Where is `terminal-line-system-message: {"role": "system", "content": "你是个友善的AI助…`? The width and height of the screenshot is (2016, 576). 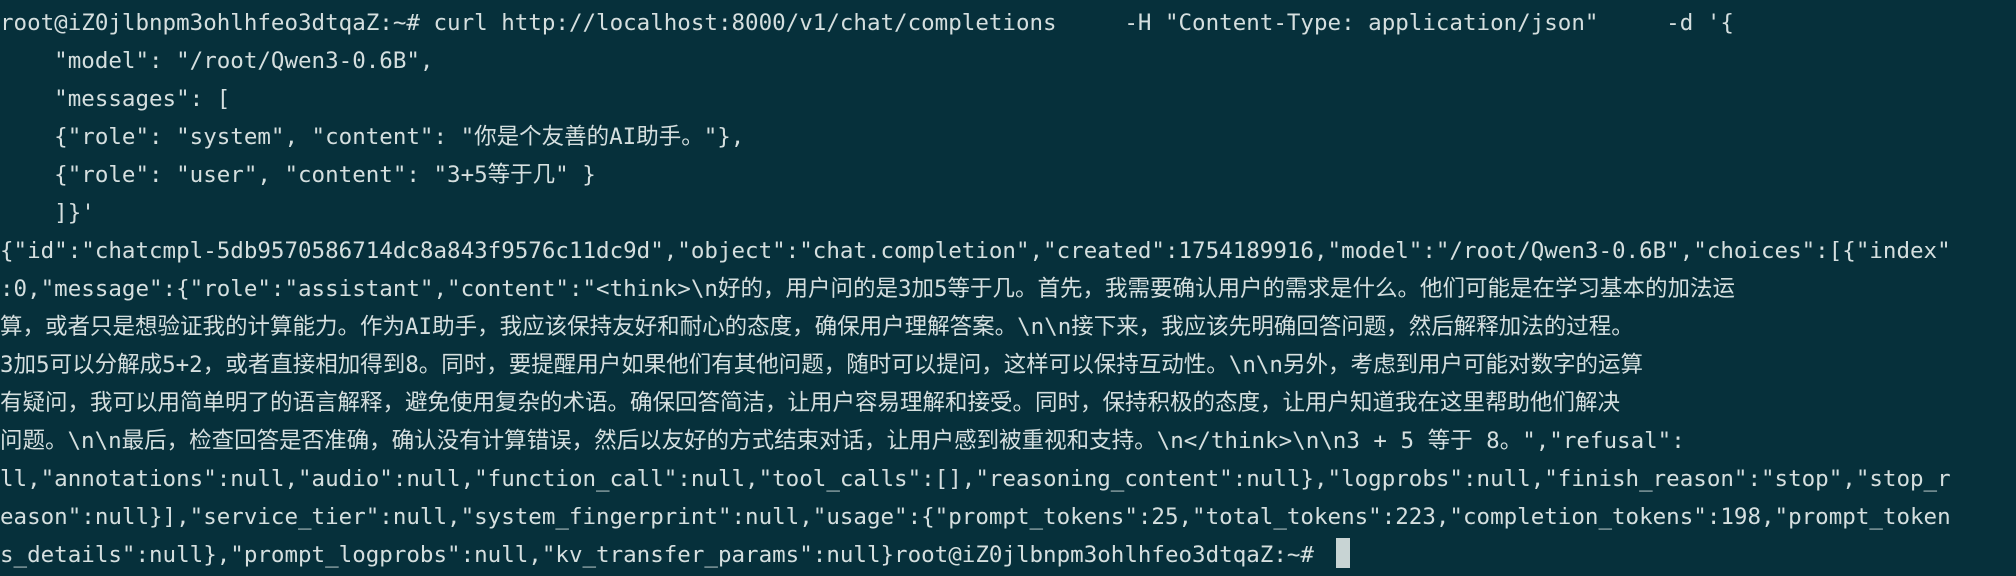 terminal-line-system-message: {"role": "system", "content": "你是个友善的AI助… is located at coordinates (372, 137).